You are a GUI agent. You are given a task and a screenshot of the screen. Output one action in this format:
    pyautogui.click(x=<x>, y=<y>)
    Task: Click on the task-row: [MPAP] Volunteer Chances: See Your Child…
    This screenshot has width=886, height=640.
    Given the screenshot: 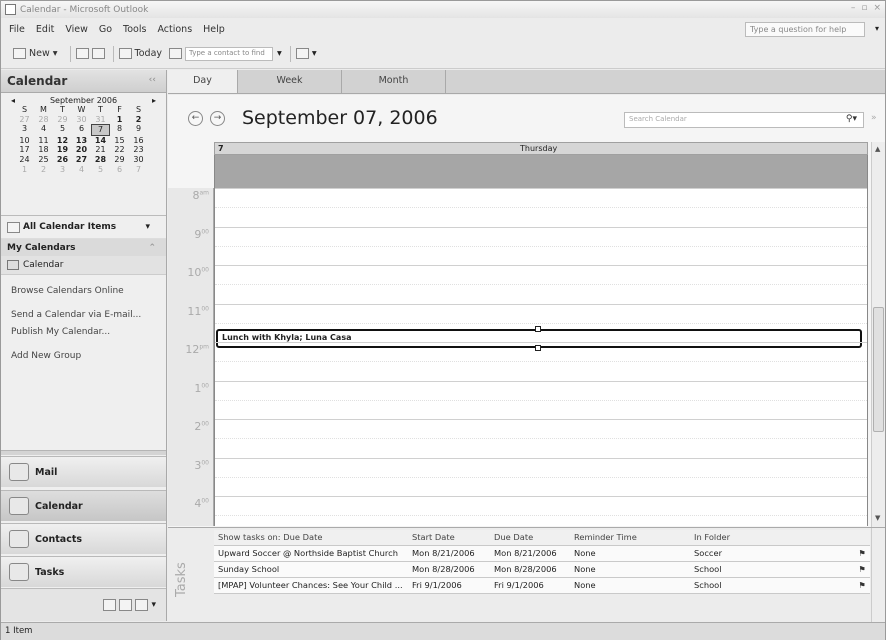 What is the action you would take?
    pyautogui.click(x=542, y=586)
    